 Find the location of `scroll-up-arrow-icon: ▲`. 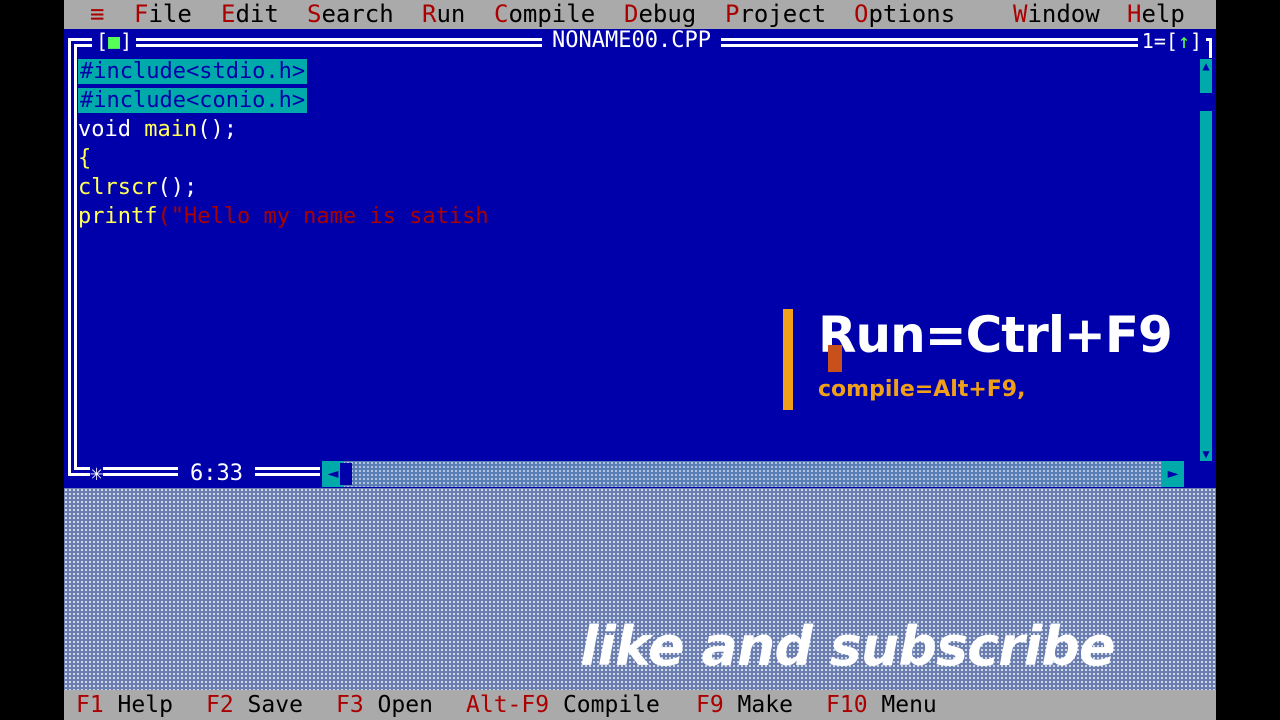

scroll-up-arrow-icon: ▲ is located at coordinates (1206, 66).